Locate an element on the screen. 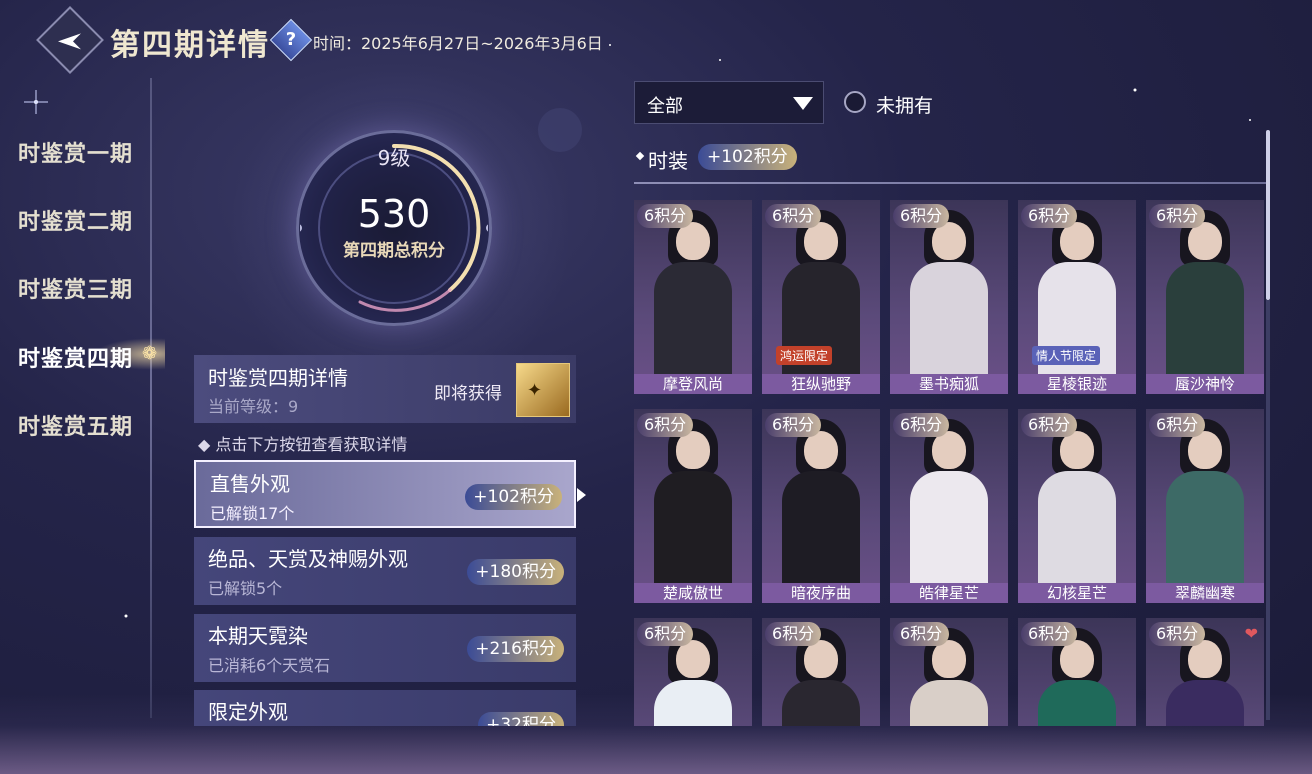  category-points-badge: +32积分 is located at coordinates (521, 719).